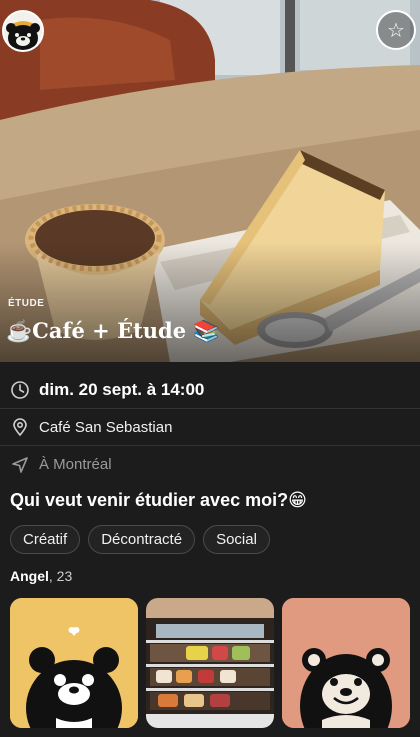 Image resolution: width=420 pixels, height=737 pixels. I want to click on event-date: dim. 20 sept. à 14:00, so click(122, 389).